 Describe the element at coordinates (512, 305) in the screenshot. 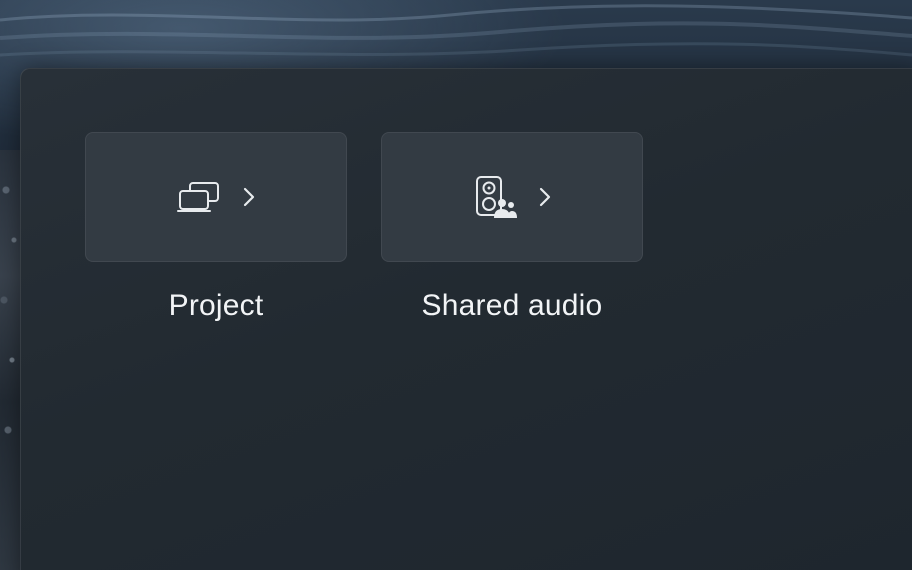

I see `shared-audio-label: Shared audio` at that location.